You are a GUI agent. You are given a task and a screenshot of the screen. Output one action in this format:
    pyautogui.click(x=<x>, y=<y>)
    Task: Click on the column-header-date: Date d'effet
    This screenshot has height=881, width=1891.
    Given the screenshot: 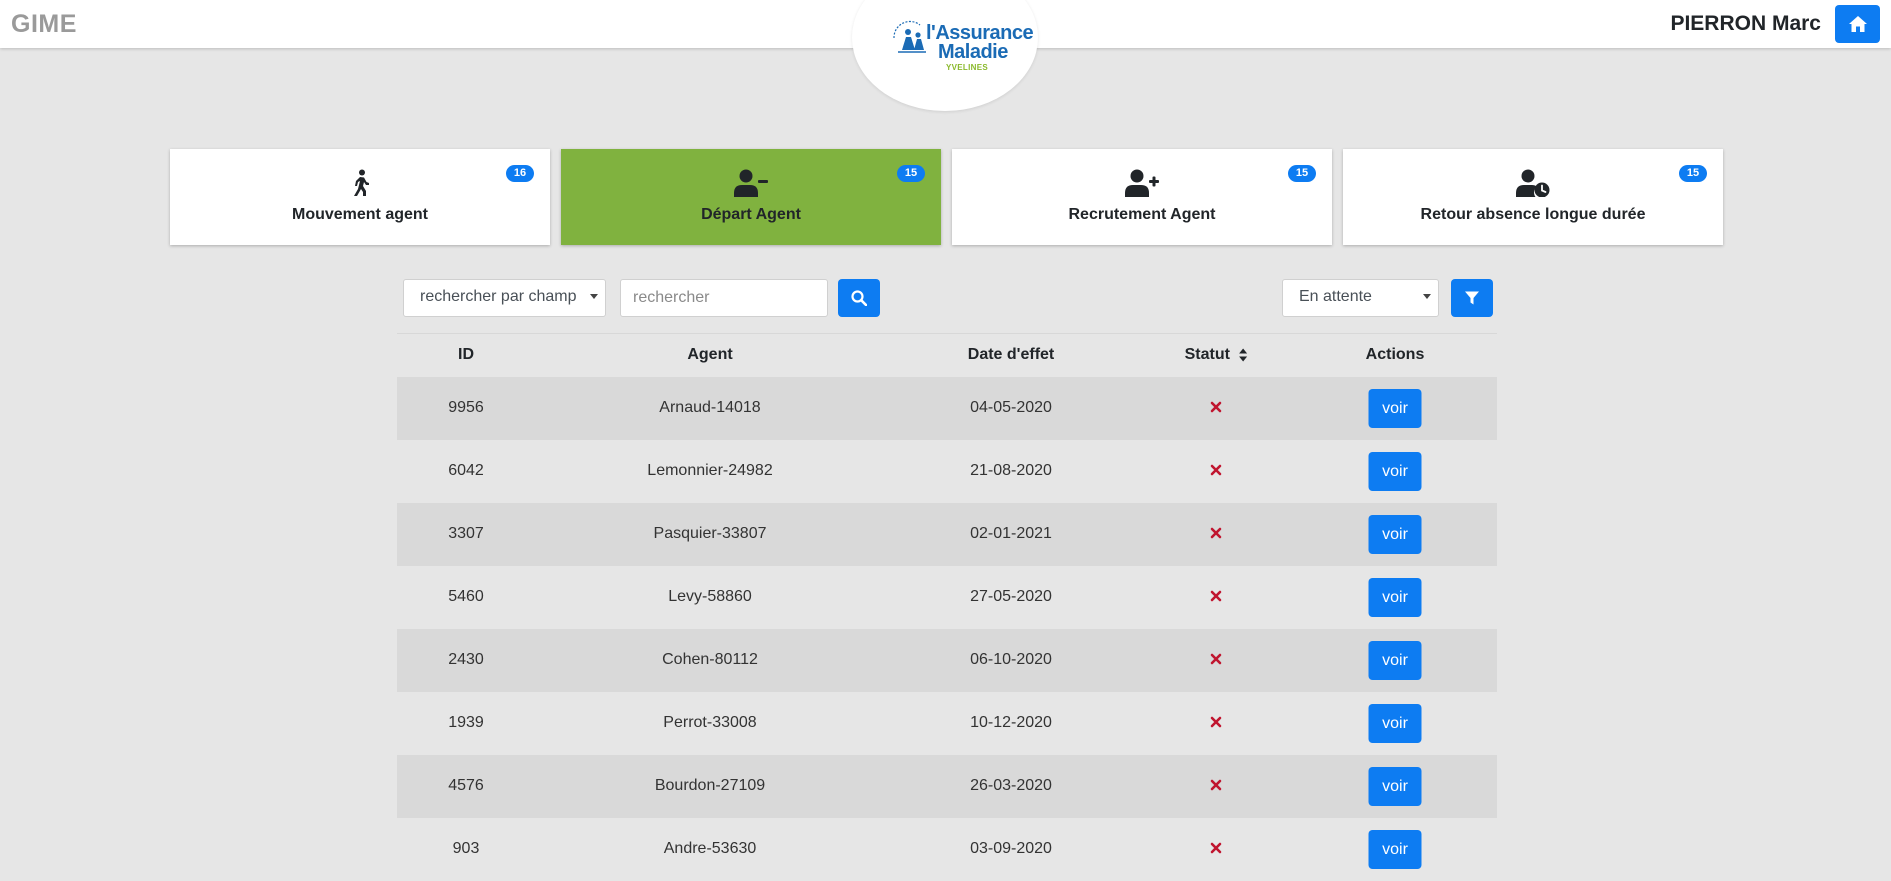 What is the action you would take?
    pyautogui.click(x=1011, y=354)
    